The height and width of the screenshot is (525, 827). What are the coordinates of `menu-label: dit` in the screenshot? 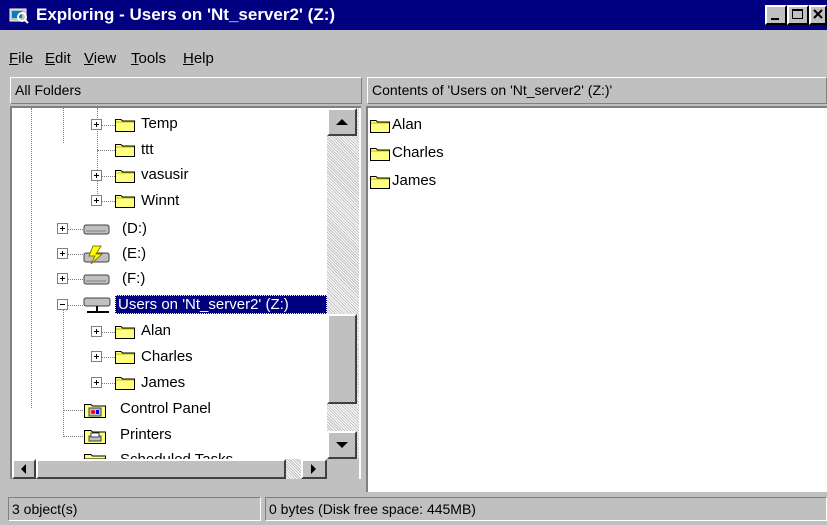 It's located at (63, 58).